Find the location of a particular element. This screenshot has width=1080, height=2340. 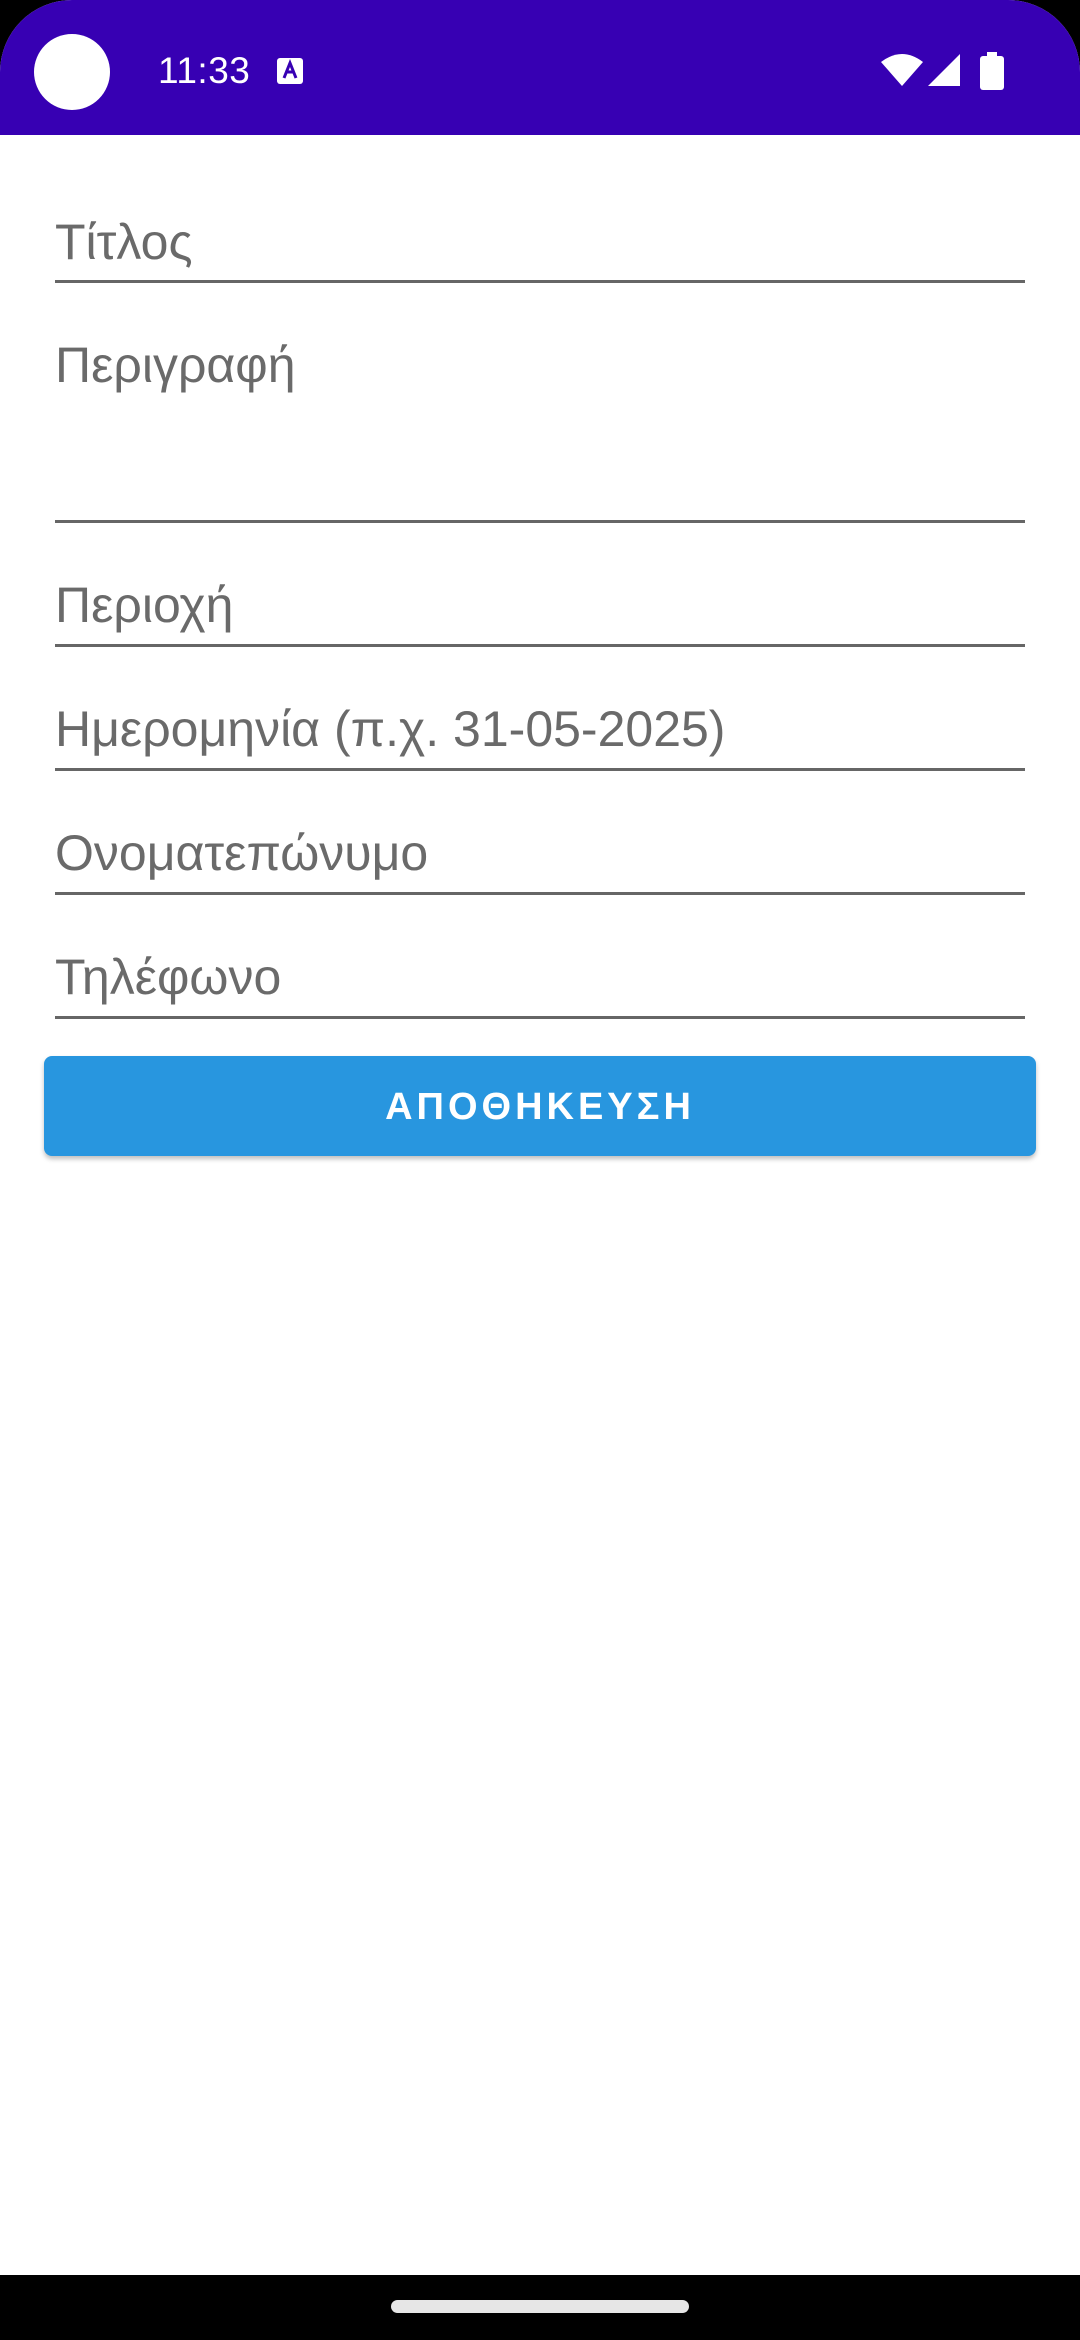

title-field is located at coordinates (540, 241).